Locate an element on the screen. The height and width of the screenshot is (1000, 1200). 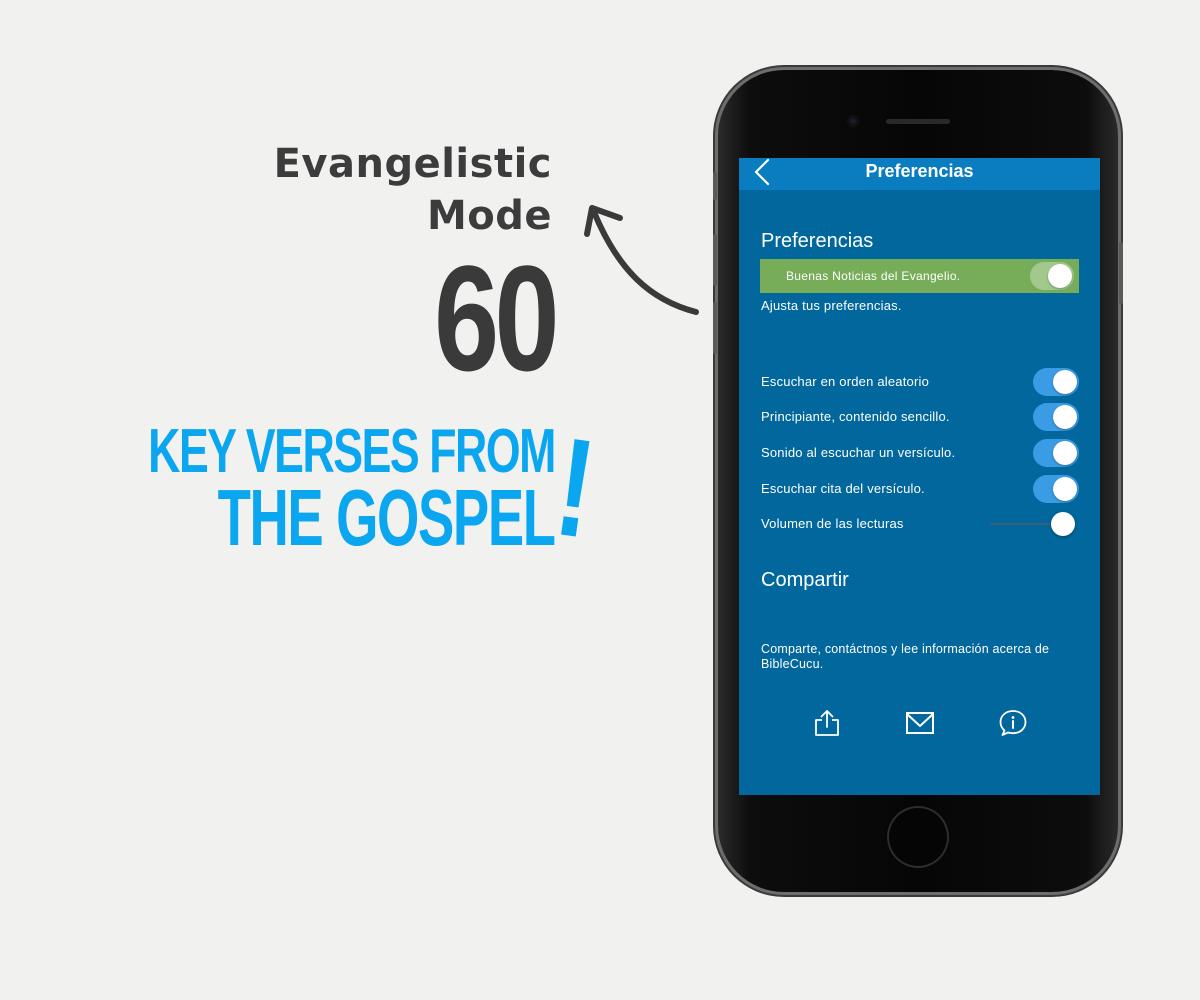
setting-label-beginner: Principiante, contenido sencillo. is located at coordinates (855, 416).